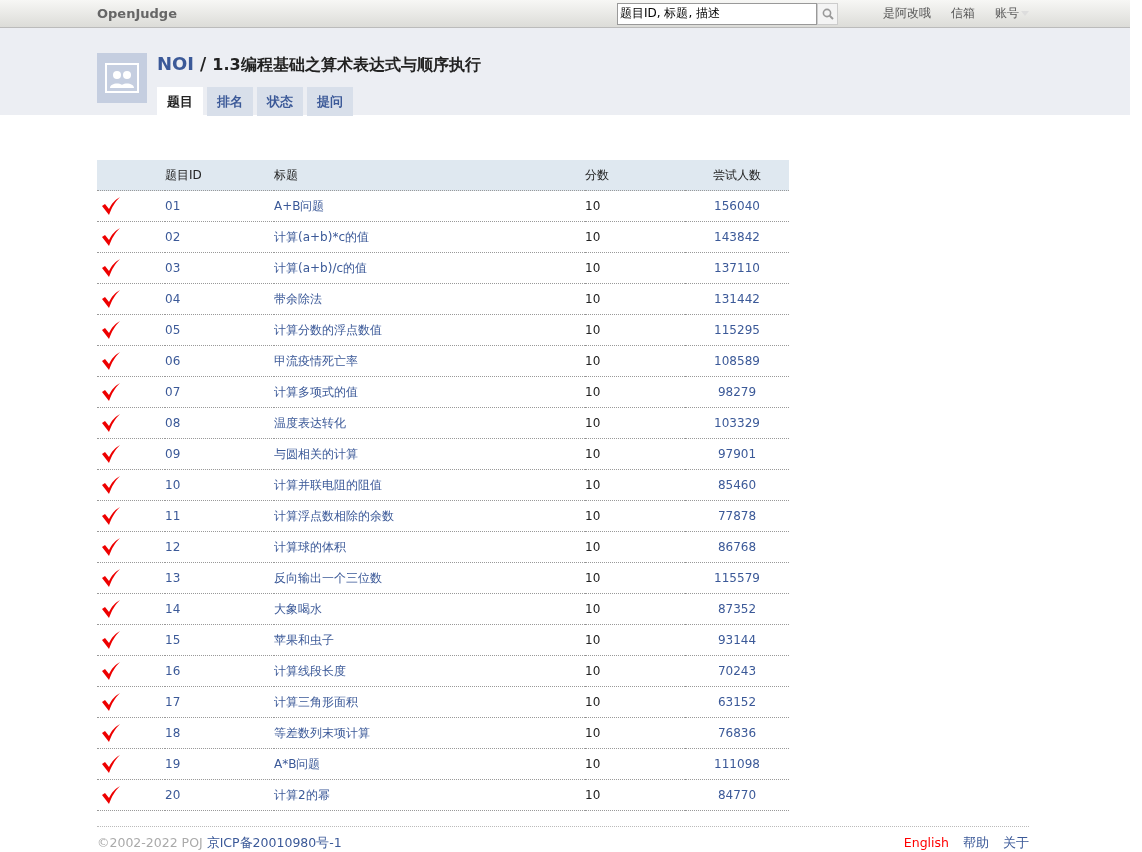 The image size is (1142, 852). I want to click on problem-title-link: A*B问题, so click(297, 764).